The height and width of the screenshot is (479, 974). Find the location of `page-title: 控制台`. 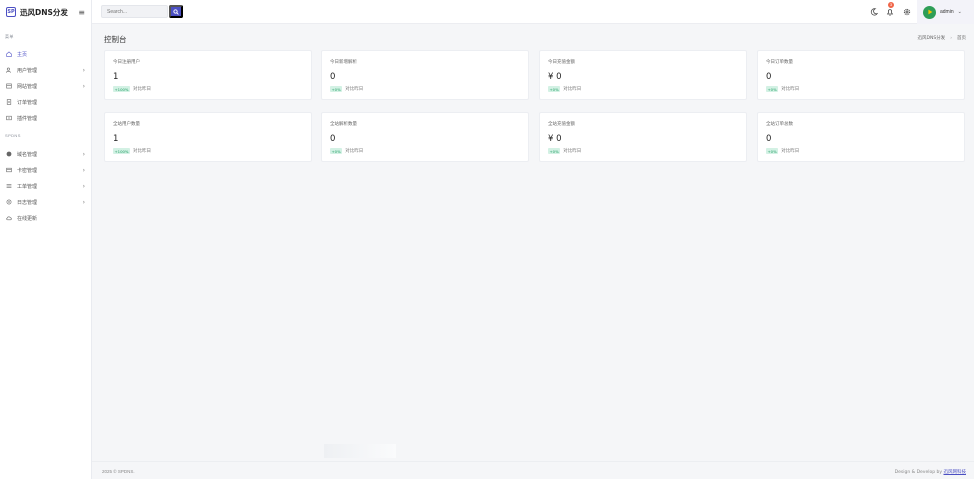

page-title: 控制台 is located at coordinates (115, 39).